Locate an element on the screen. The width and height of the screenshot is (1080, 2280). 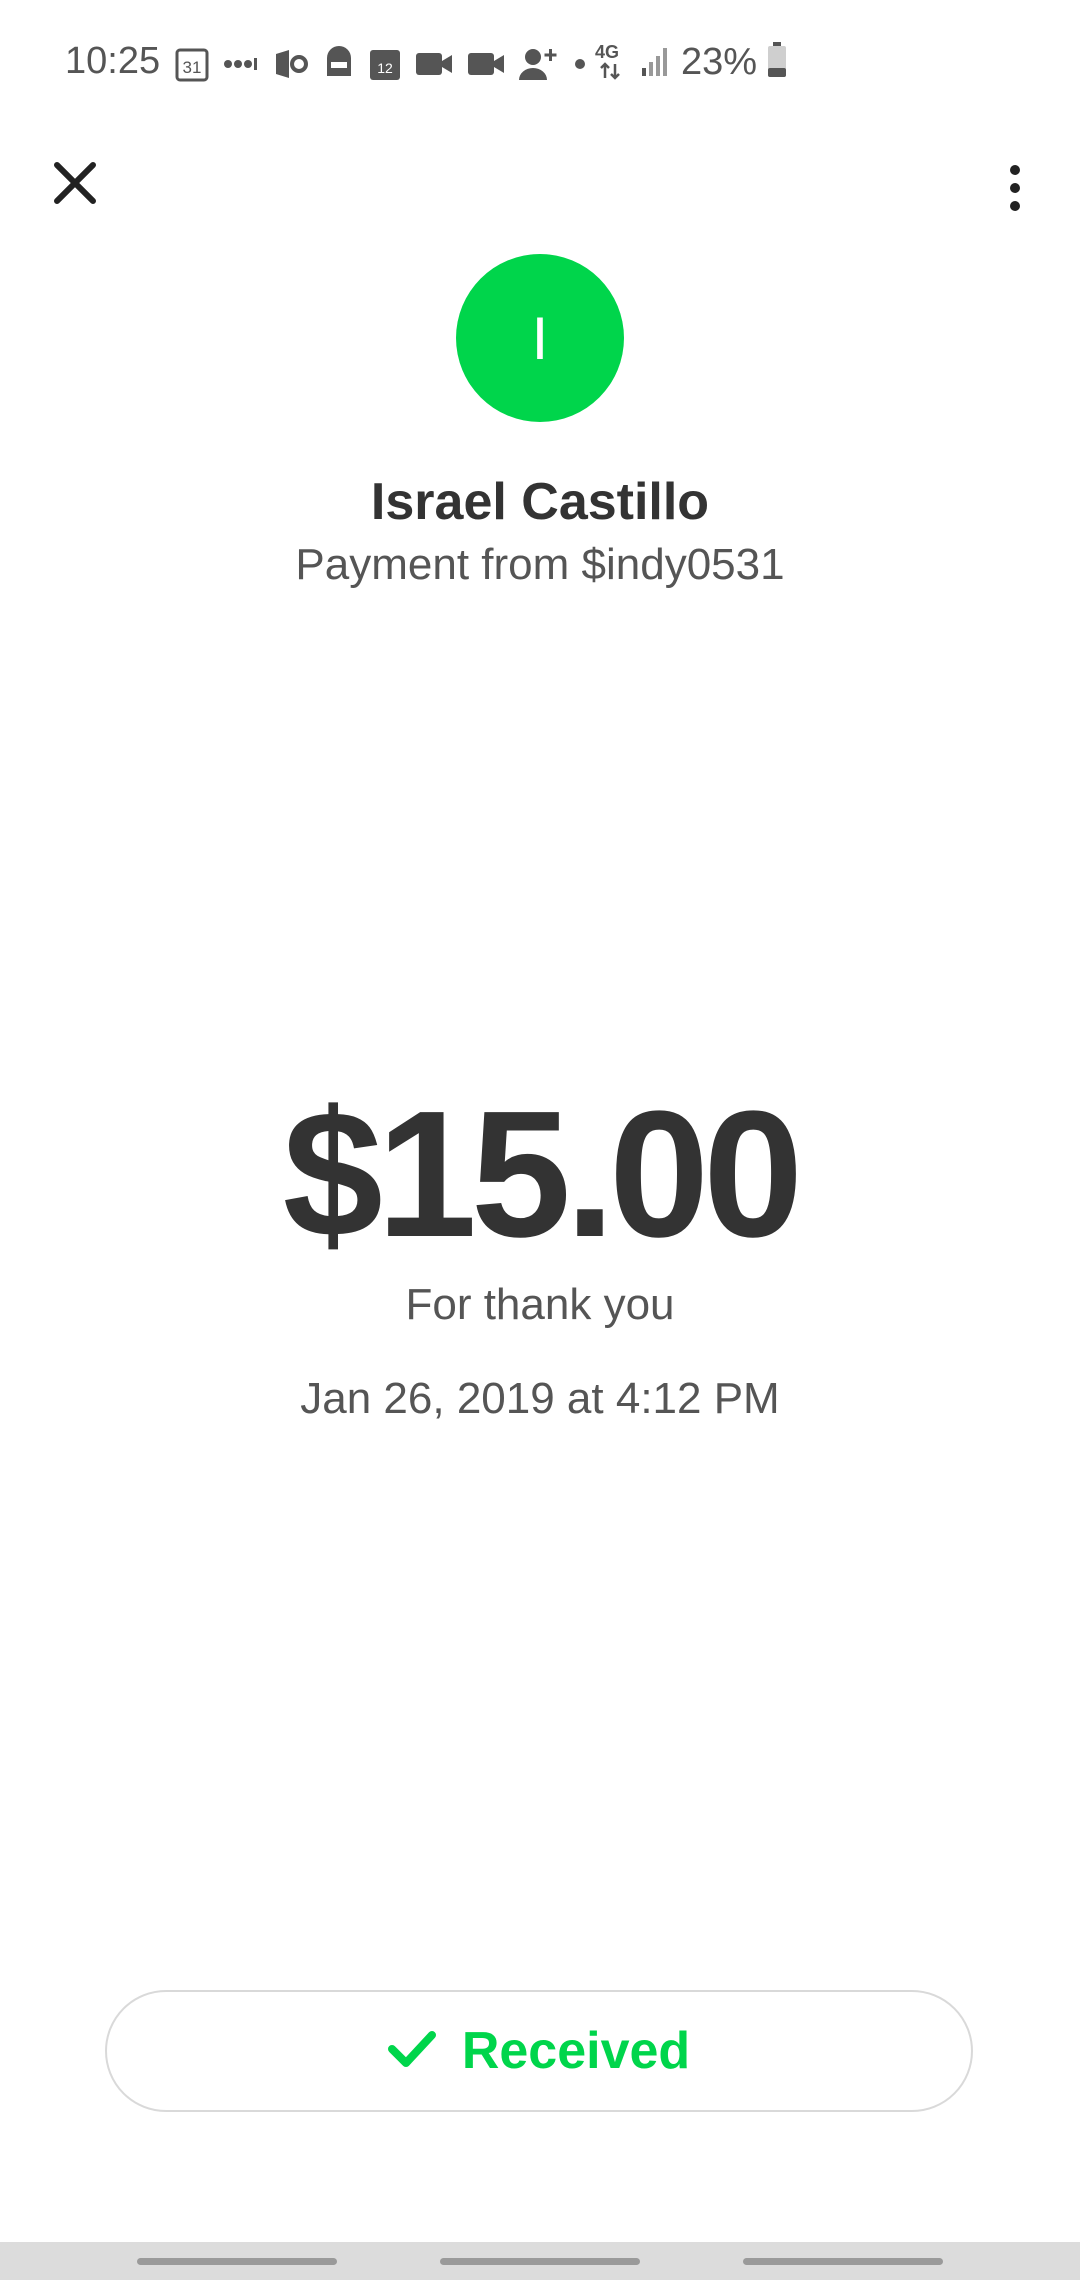
calendar-date-text: 12 is located at coordinates (385, 68).